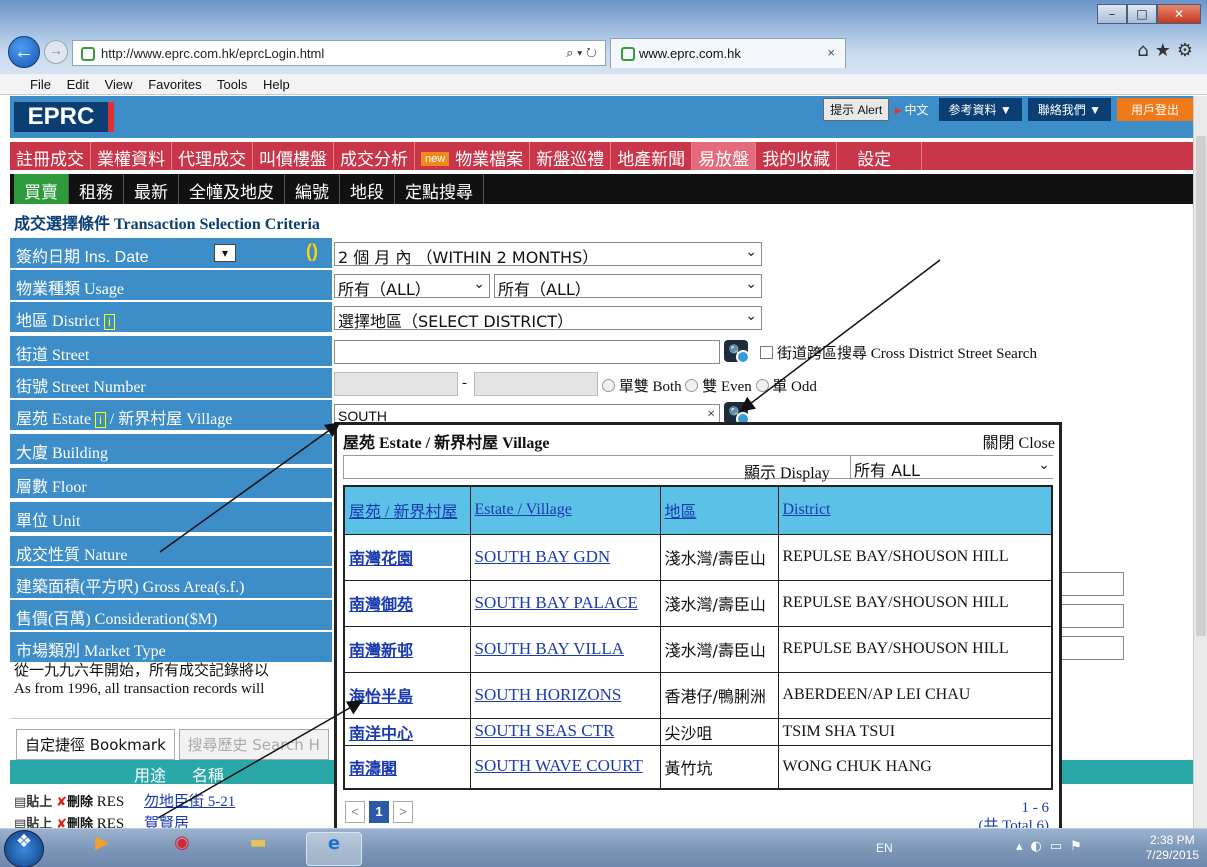  Describe the element at coordinates (293, 156) in the screenshot. I see `nav-asking: 叫價樓盤` at that location.